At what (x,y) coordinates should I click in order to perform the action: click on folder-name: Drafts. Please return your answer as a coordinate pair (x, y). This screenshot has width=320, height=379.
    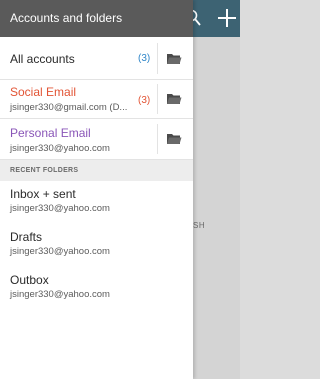
    Looking at the image, I should click on (26, 237).